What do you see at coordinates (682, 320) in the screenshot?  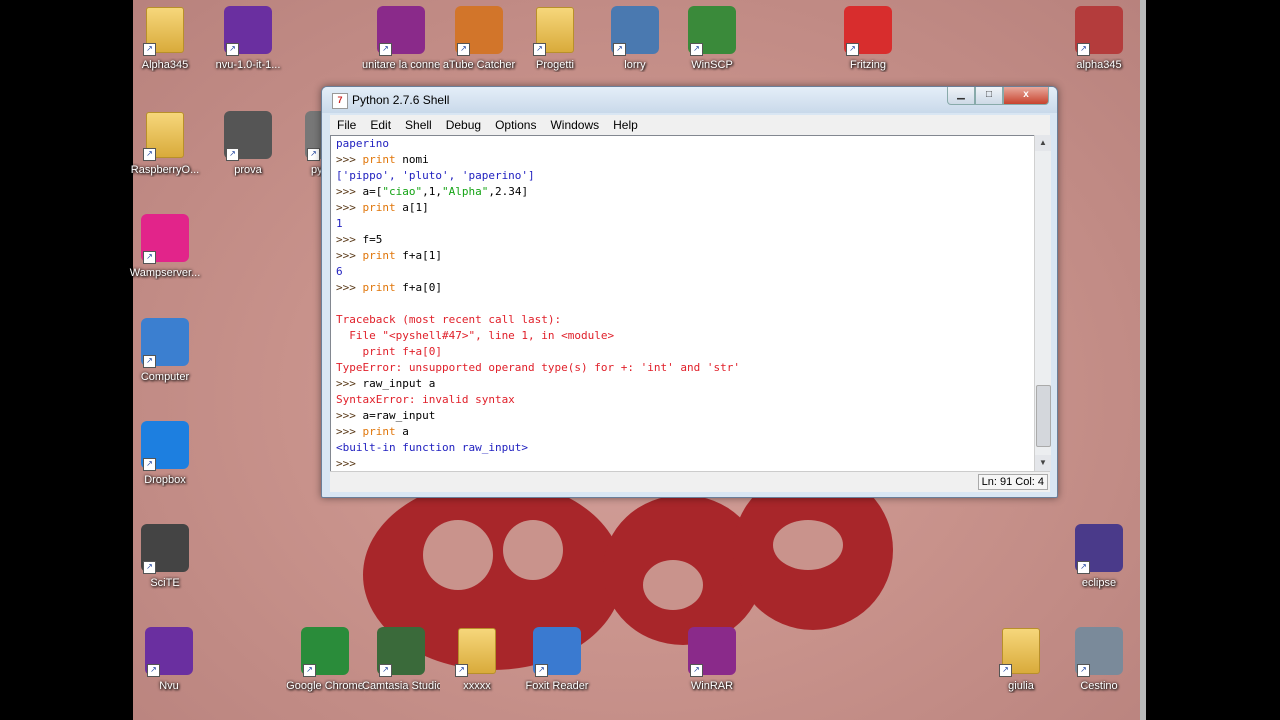 I see `shell-line: Traceback (most recent call last):` at bounding box center [682, 320].